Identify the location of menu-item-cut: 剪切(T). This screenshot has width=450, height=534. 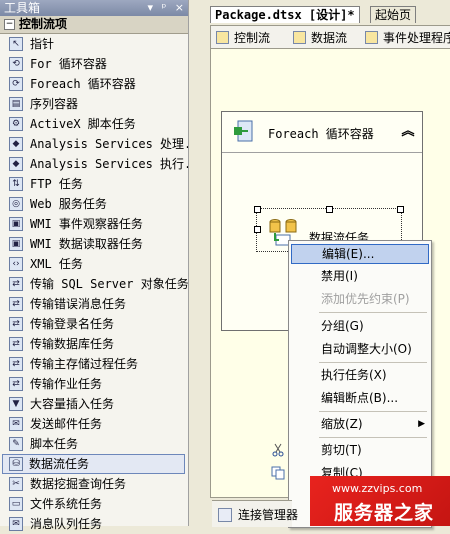
(350, 450).